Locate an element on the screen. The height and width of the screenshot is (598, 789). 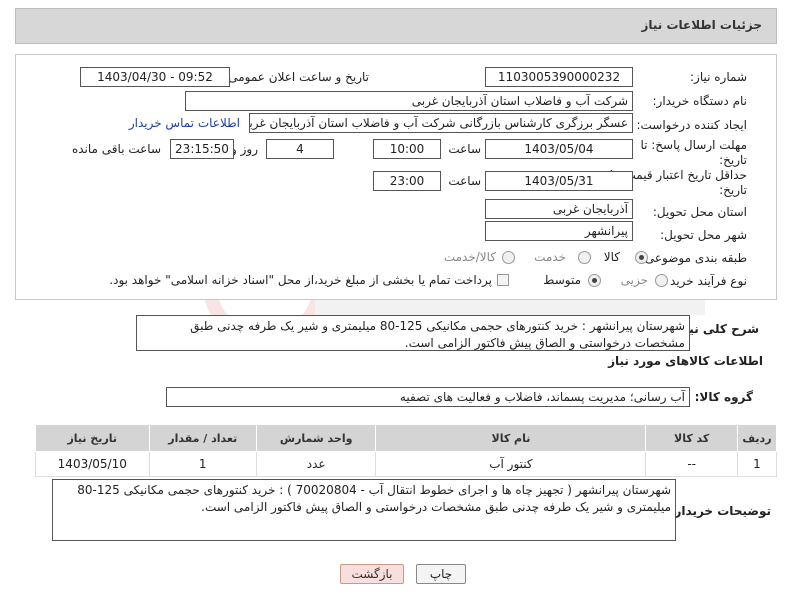
cell-row-number: 1 is located at coordinates (757, 464).